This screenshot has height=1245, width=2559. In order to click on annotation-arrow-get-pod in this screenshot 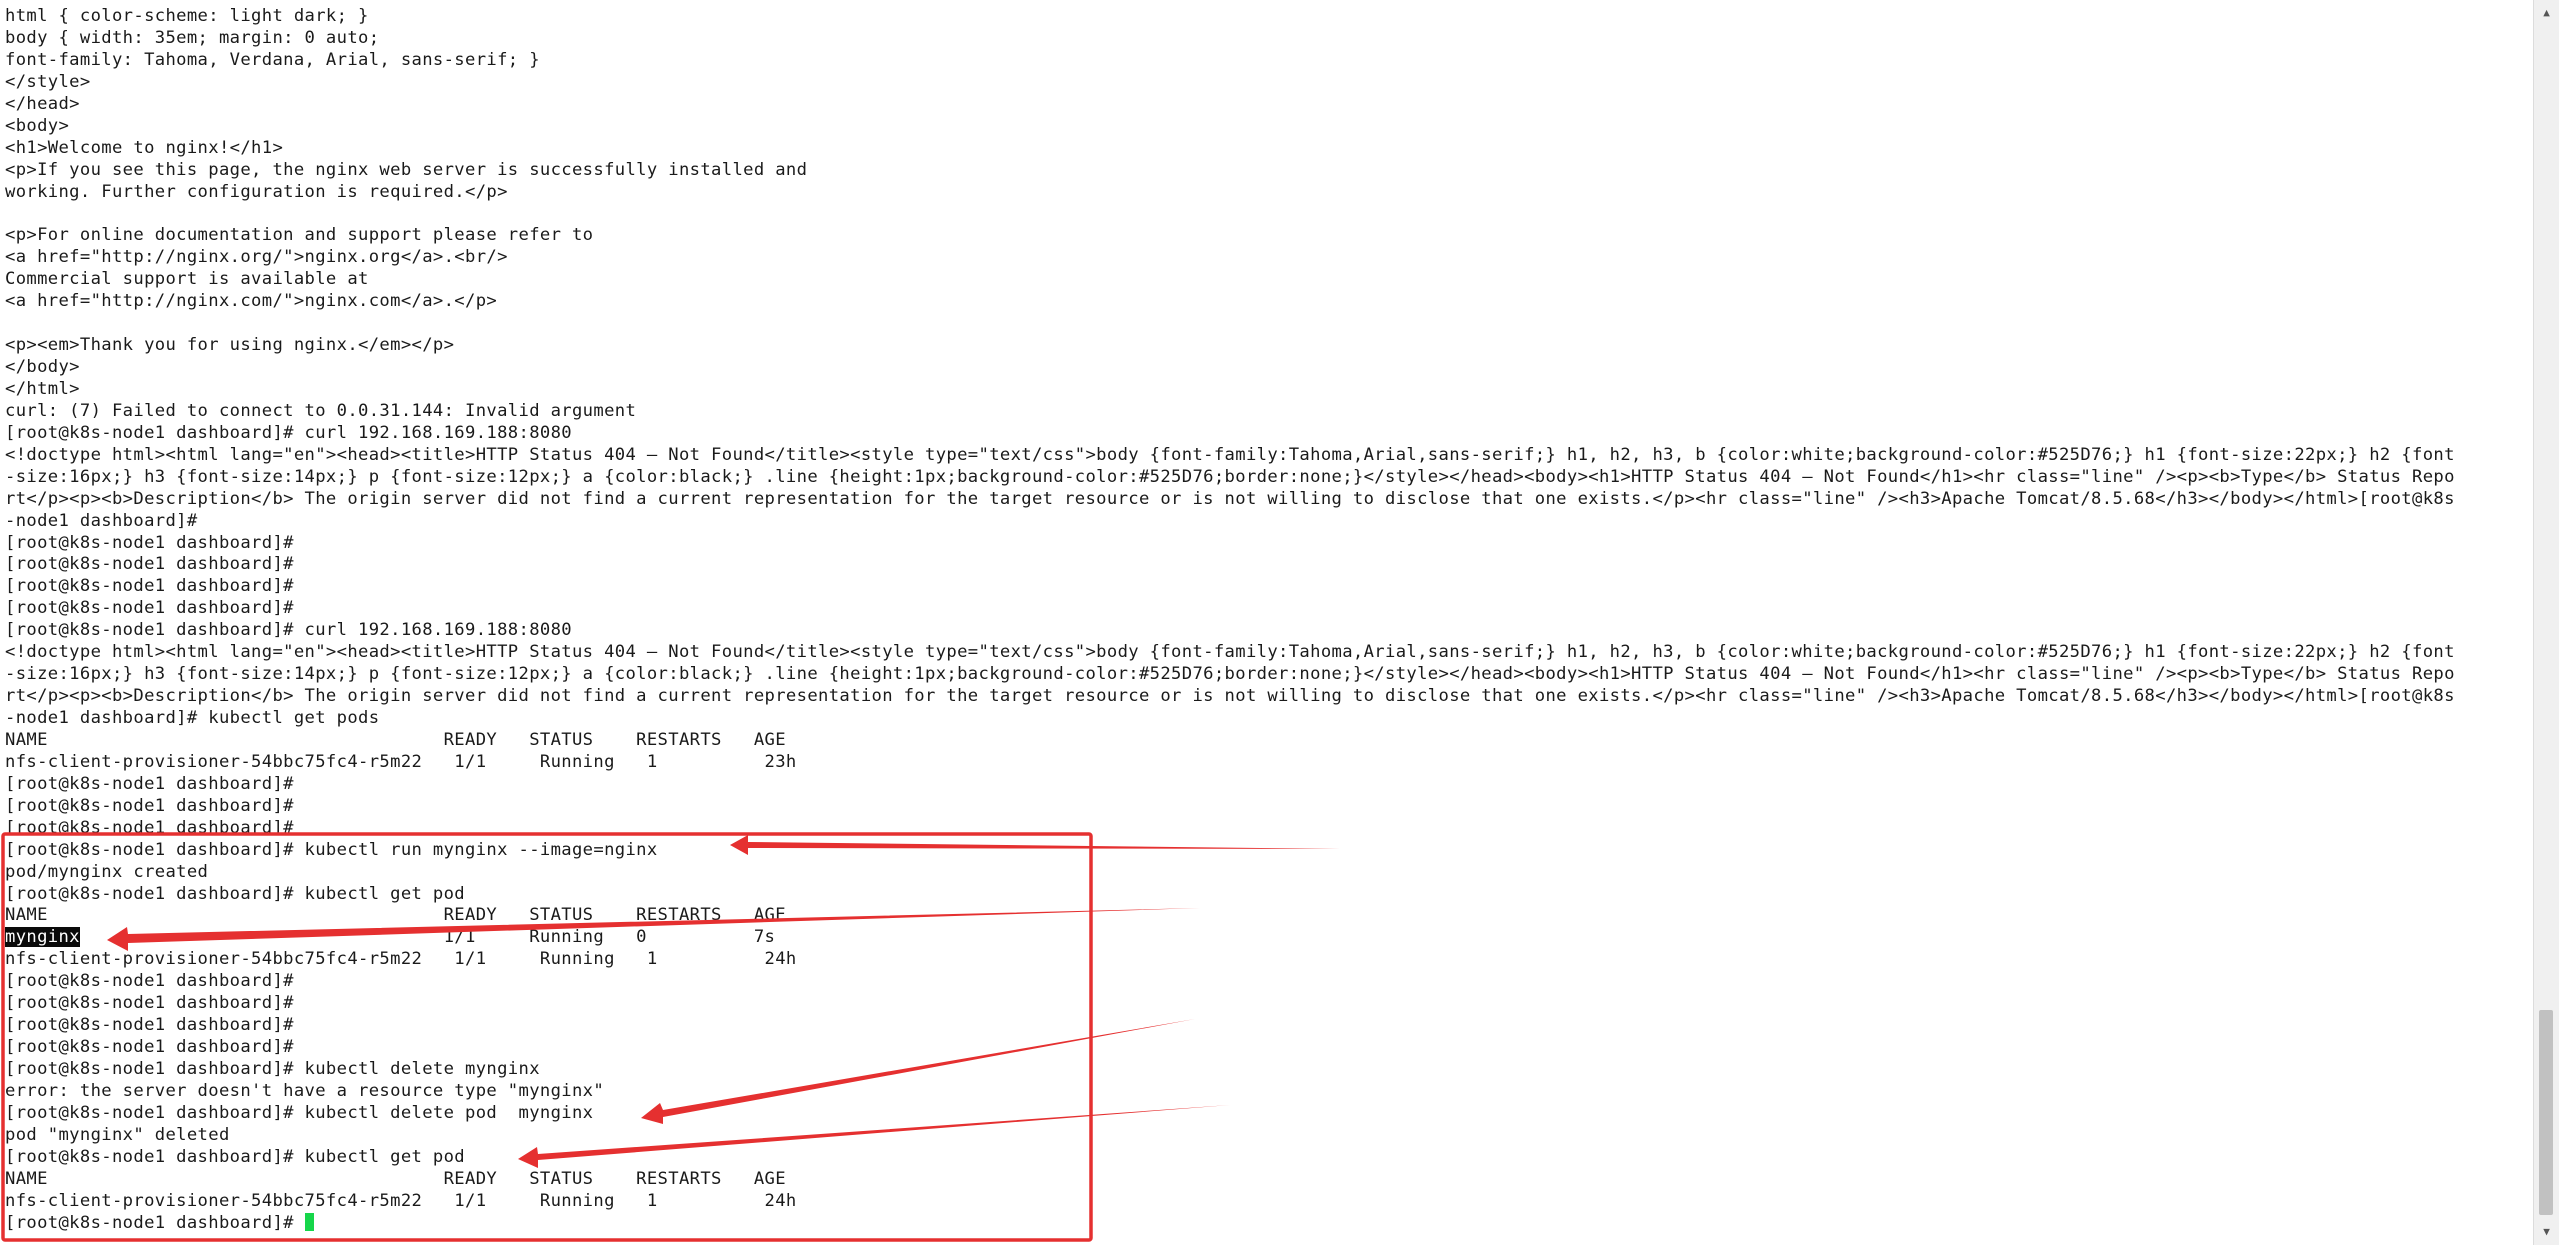, I will do `click(874, 1136)`.